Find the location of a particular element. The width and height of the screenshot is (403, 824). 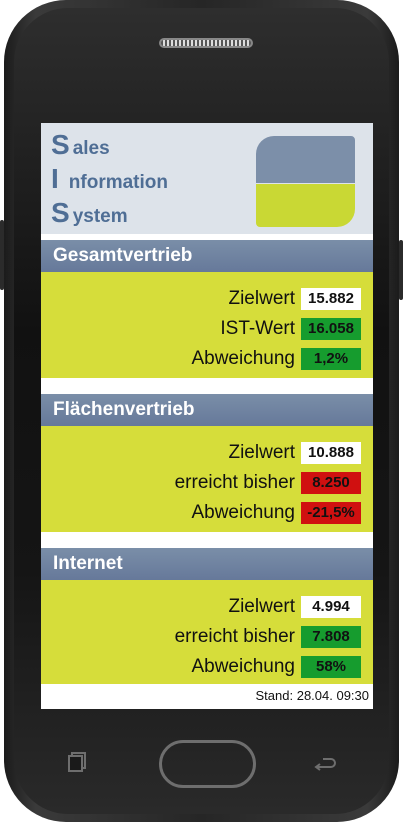

section-title-gesamtvertrieb: Gesamtvertrieb is located at coordinates (207, 256).